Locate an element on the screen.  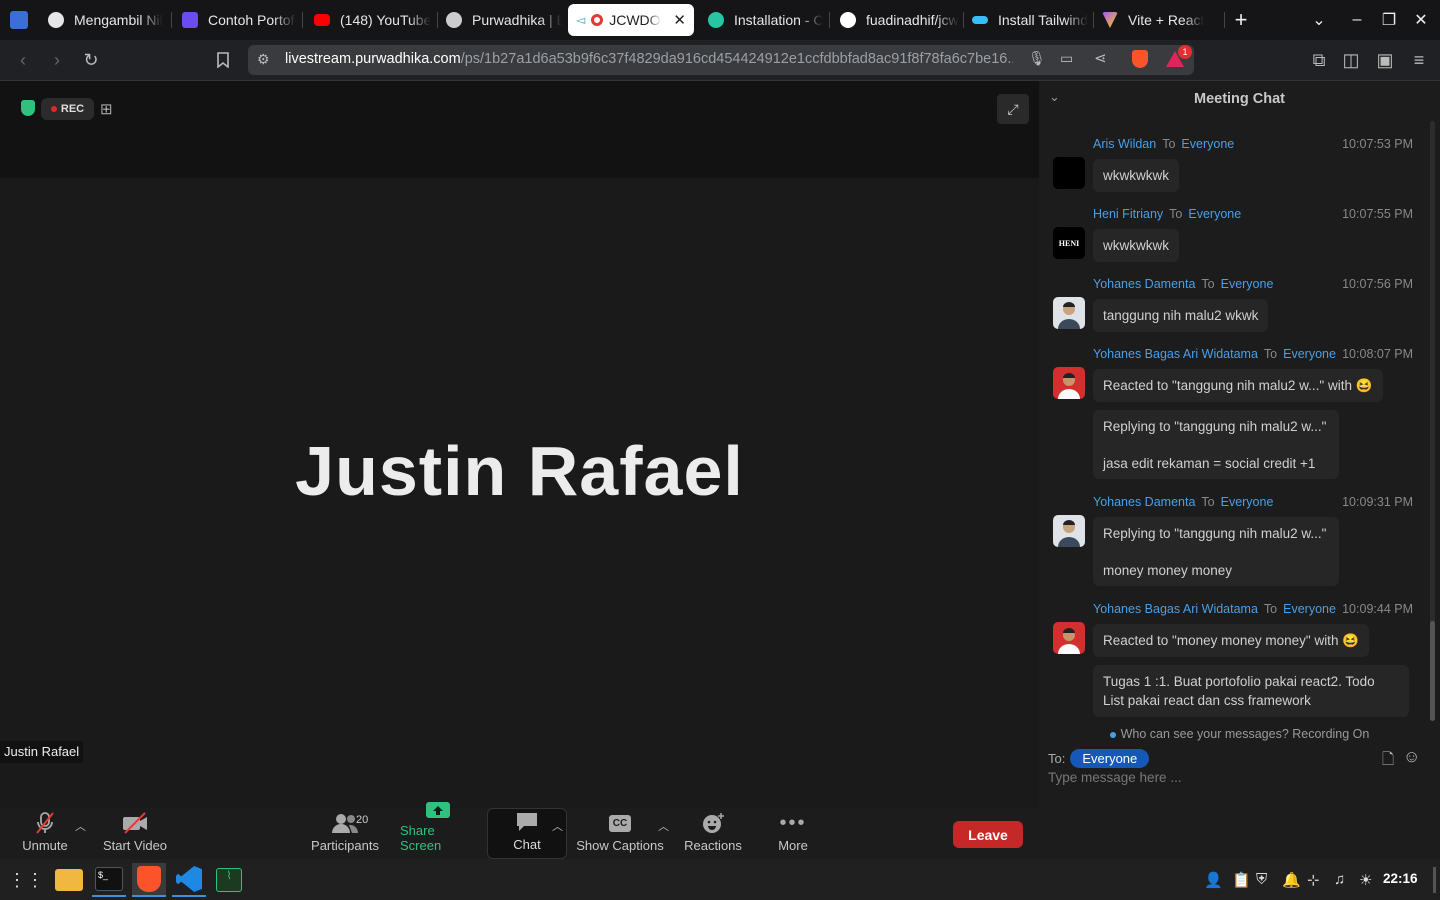
file-attach-icon: 🗋 is located at coordinates (1388, 761).